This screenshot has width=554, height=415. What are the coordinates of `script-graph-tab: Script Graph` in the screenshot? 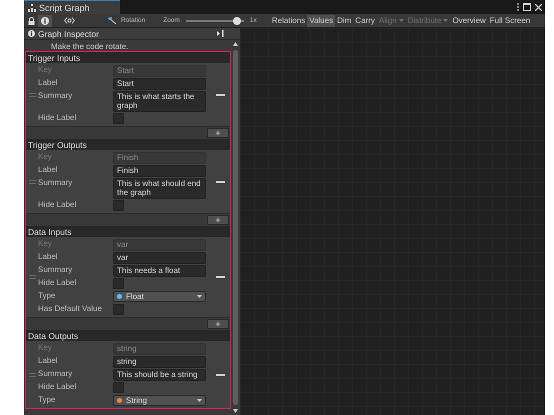 It's located at (72, 7).